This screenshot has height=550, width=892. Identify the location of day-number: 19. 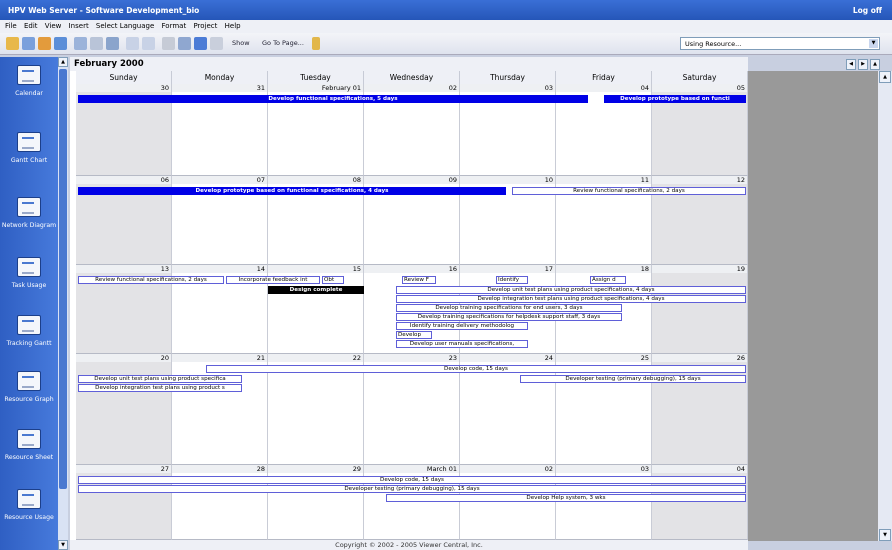
(699, 269).